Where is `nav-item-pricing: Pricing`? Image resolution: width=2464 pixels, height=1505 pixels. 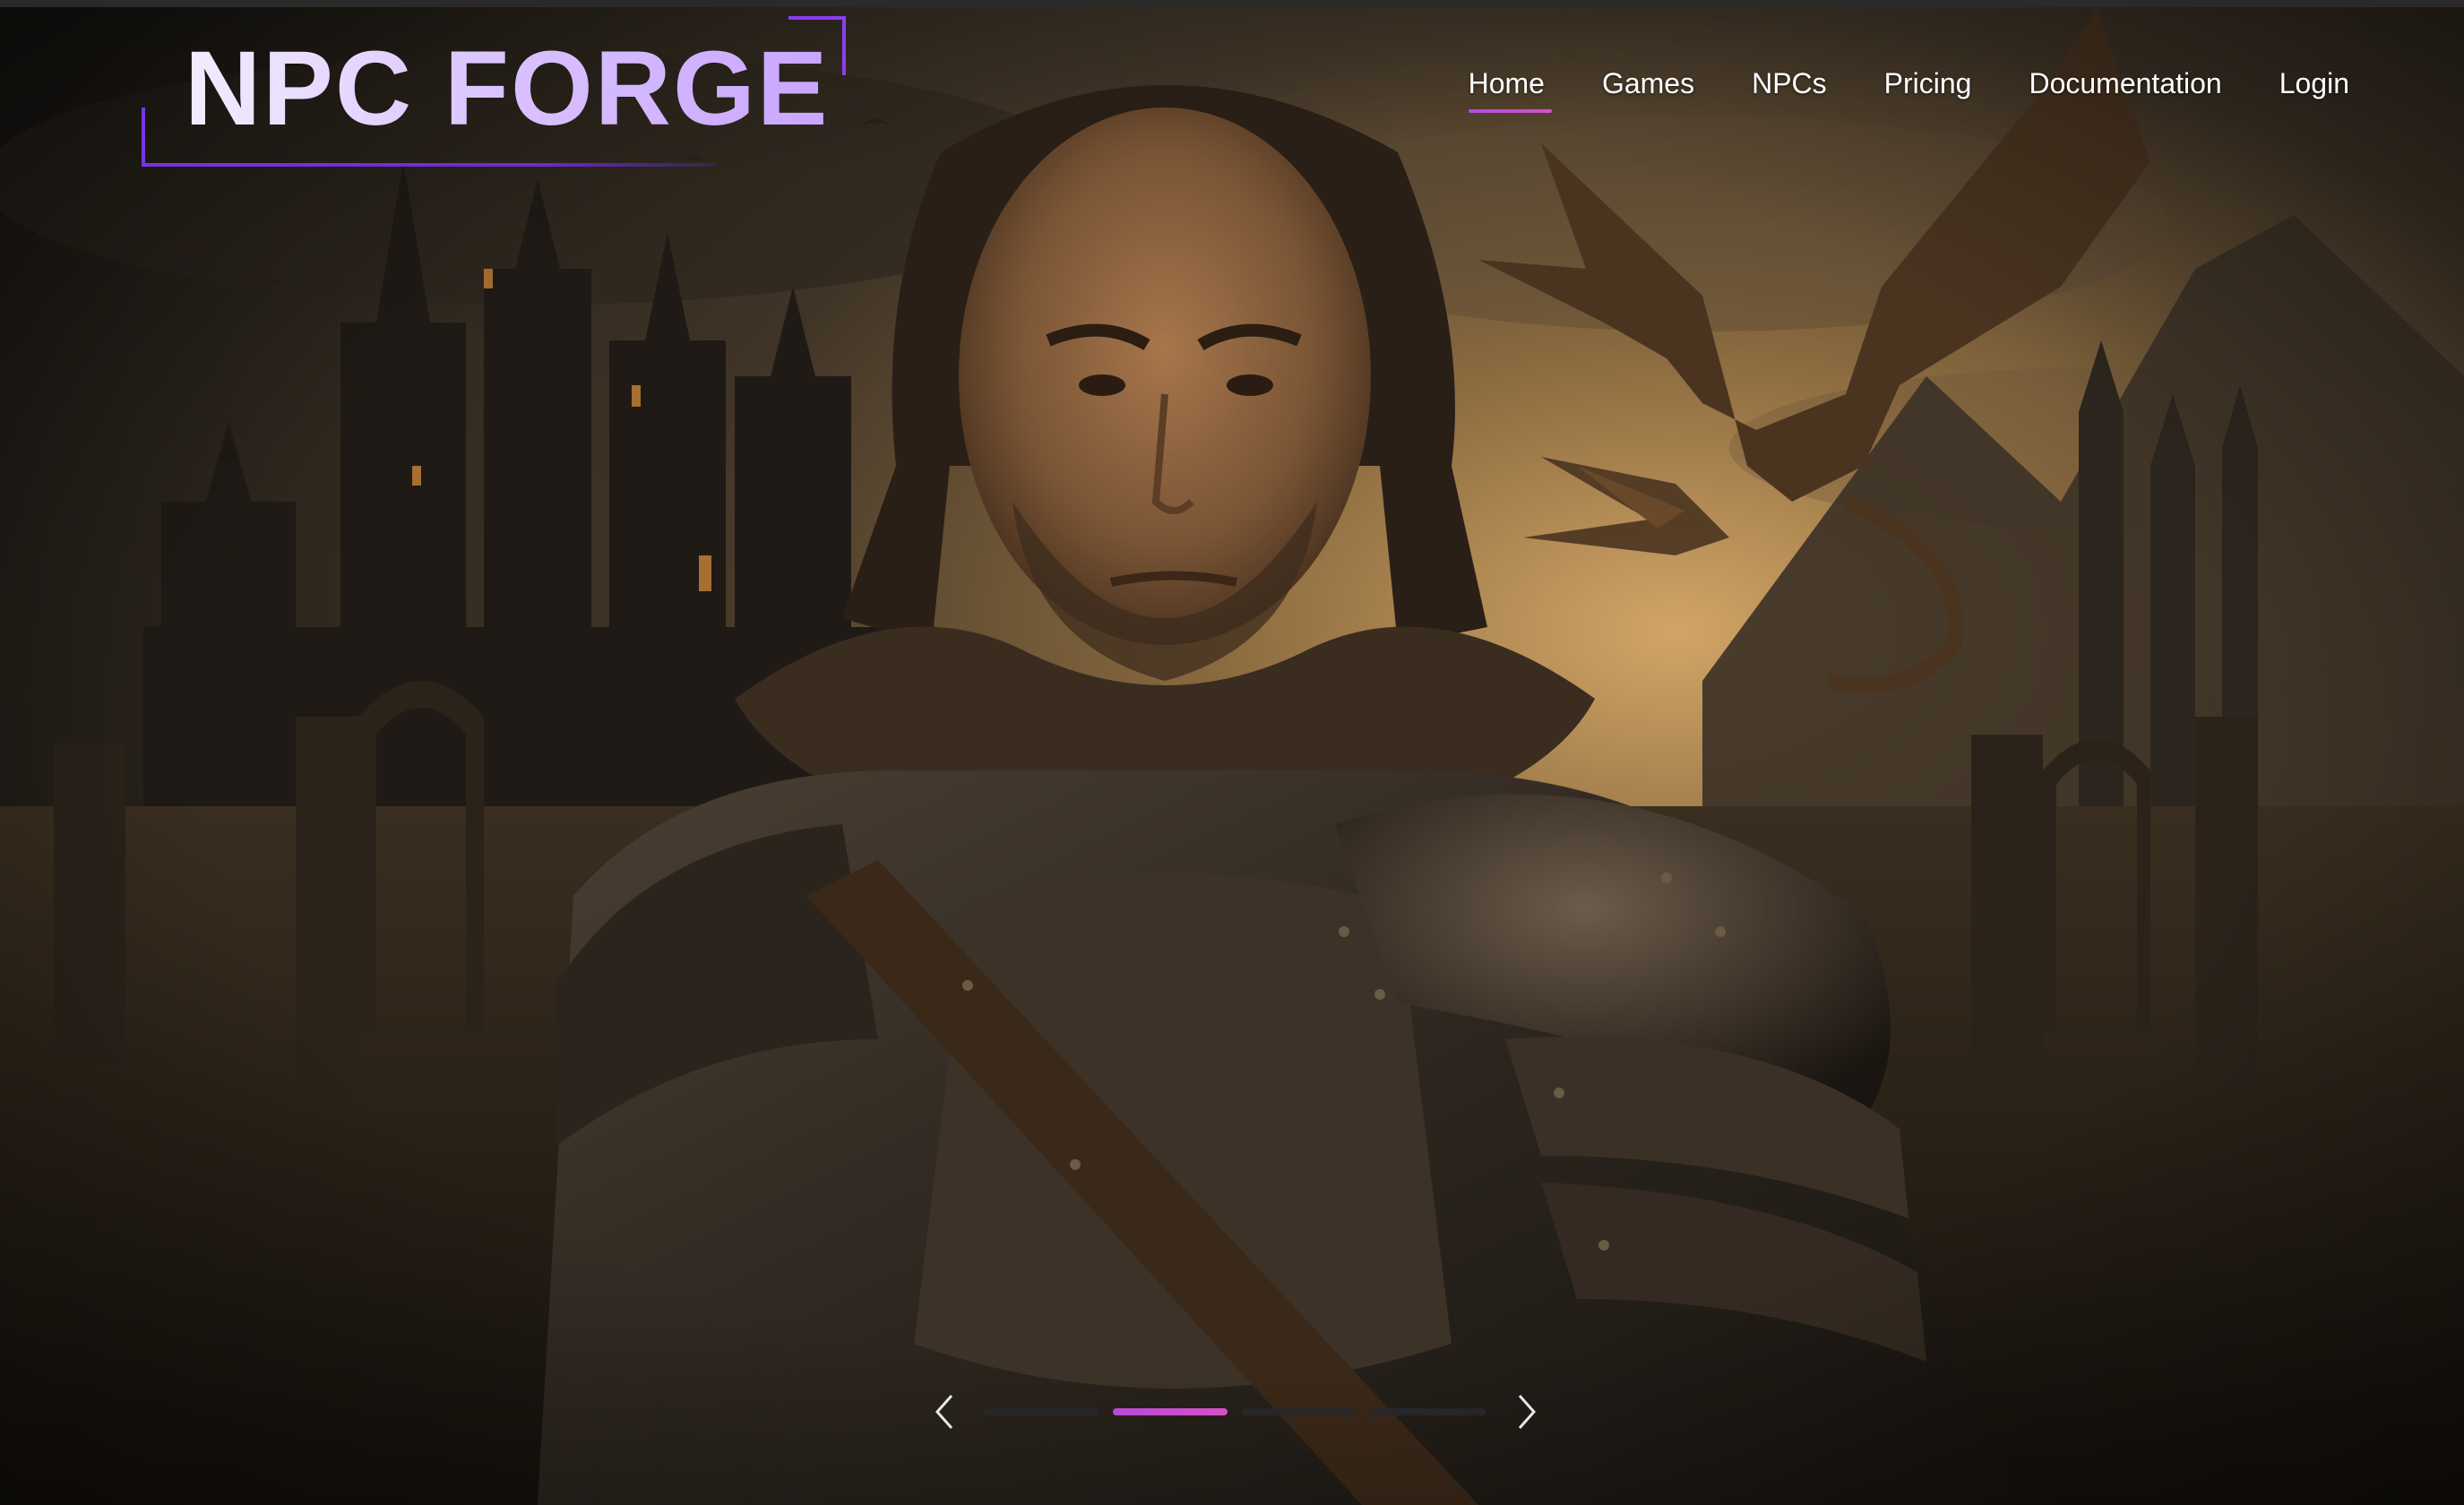
nav-item-pricing: Pricing is located at coordinates (1928, 83).